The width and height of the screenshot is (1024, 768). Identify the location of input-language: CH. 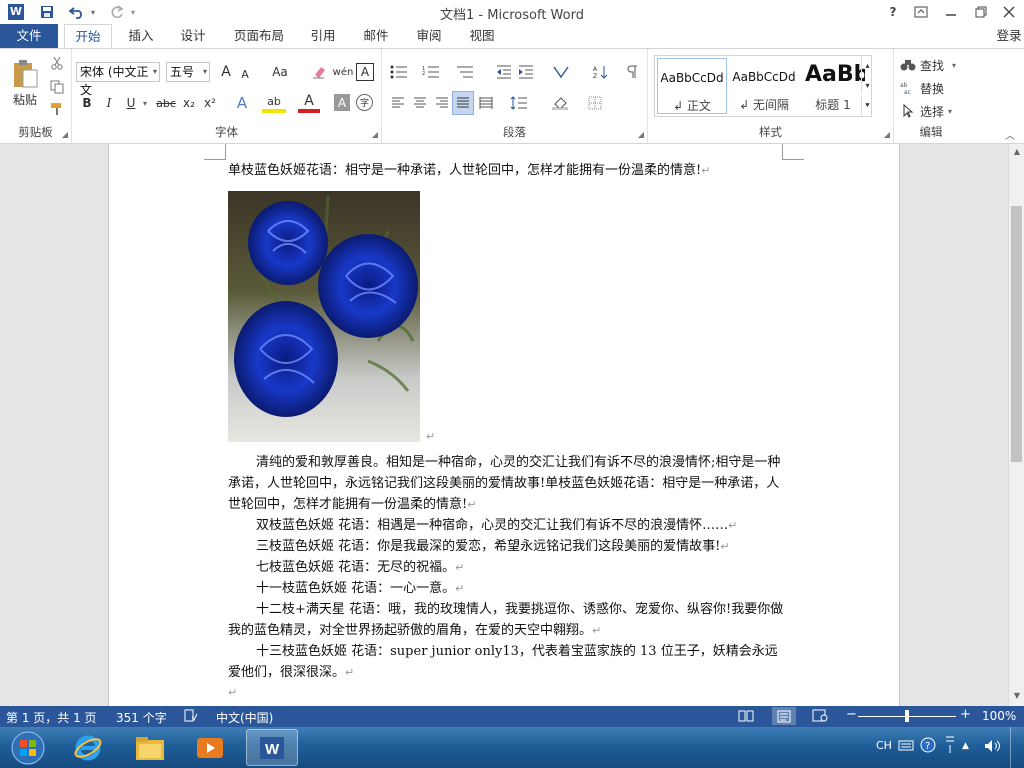
(884, 745).